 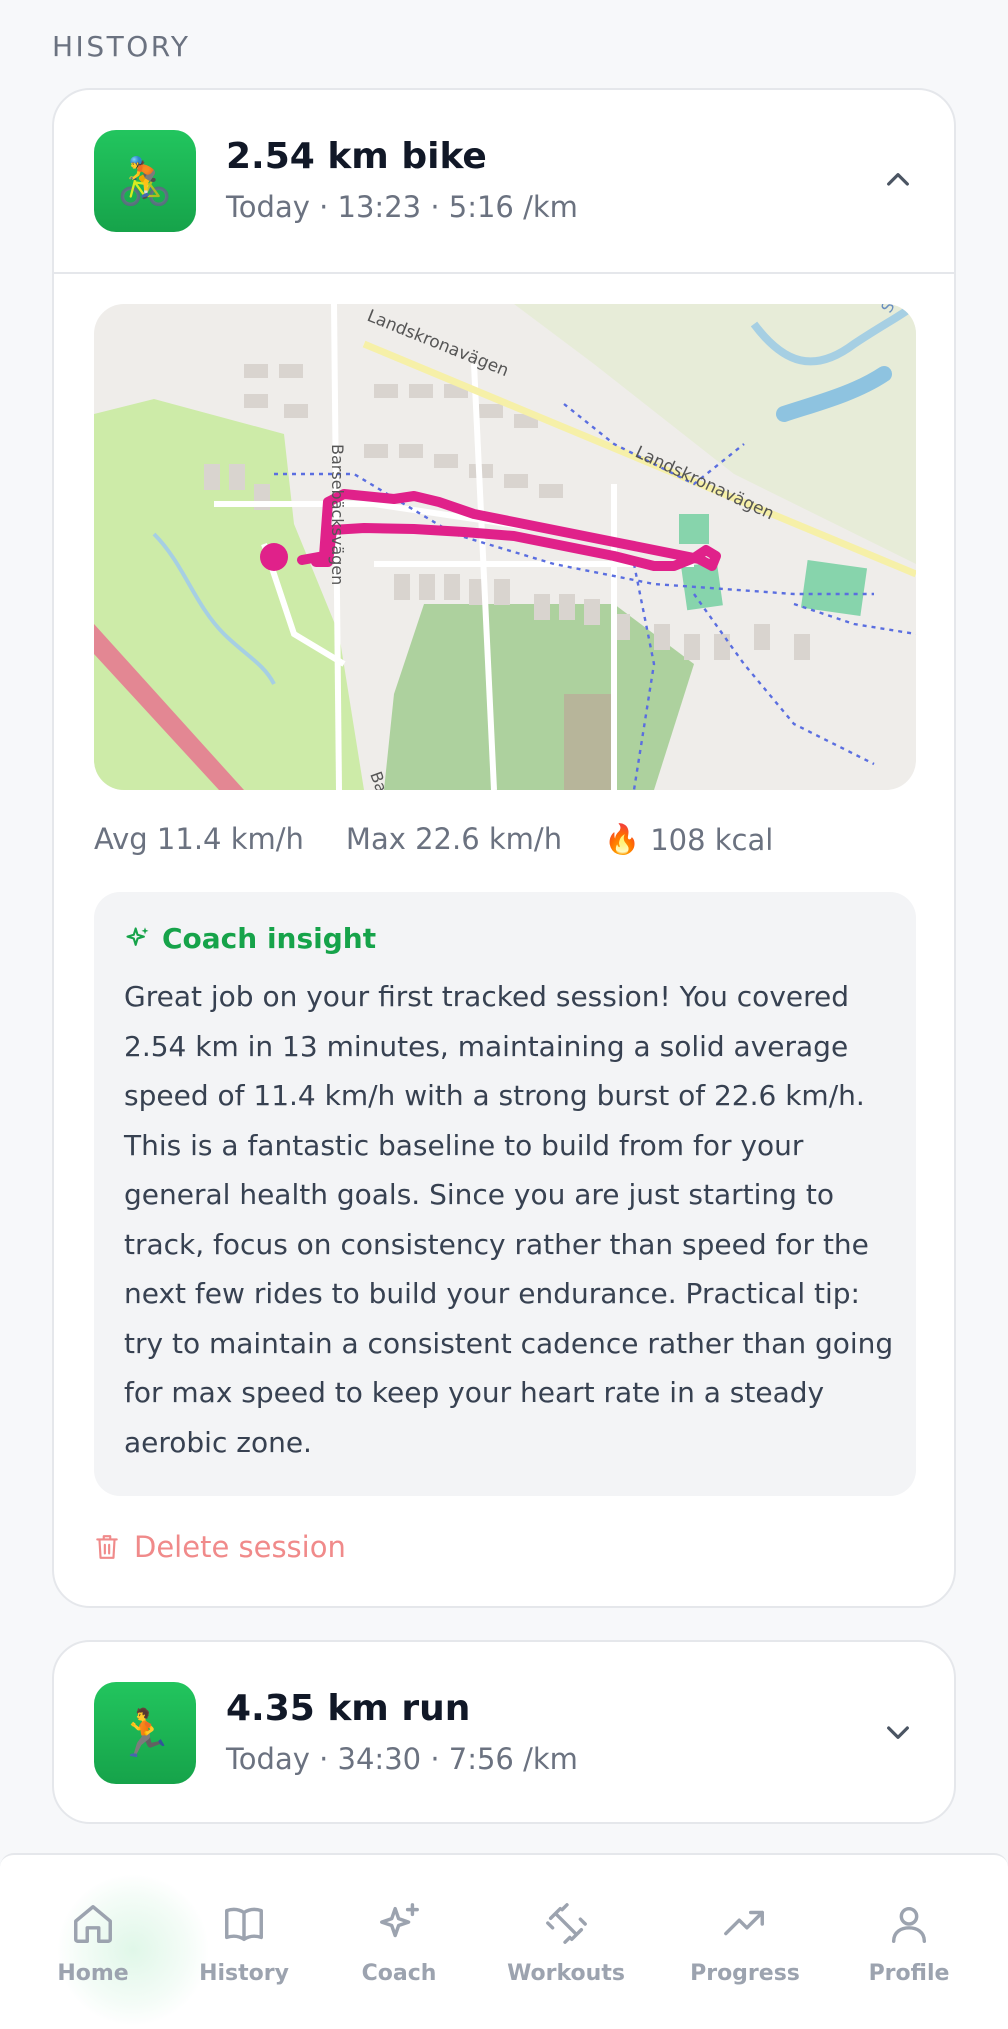 What do you see at coordinates (269, 938) in the screenshot?
I see `coach-insight-title: Coach insight` at bounding box center [269, 938].